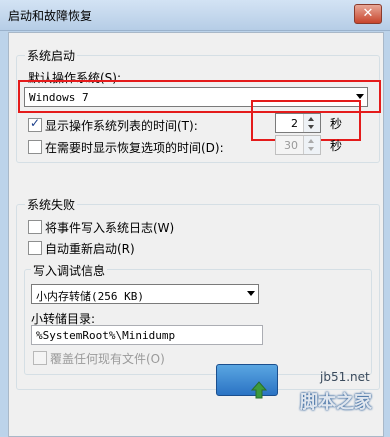 The width and height of the screenshot is (390, 437). Describe the element at coordinates (90, 296) in the screenshot. I see `dump-type-value: 小内存转储(256 KB)` at that location.